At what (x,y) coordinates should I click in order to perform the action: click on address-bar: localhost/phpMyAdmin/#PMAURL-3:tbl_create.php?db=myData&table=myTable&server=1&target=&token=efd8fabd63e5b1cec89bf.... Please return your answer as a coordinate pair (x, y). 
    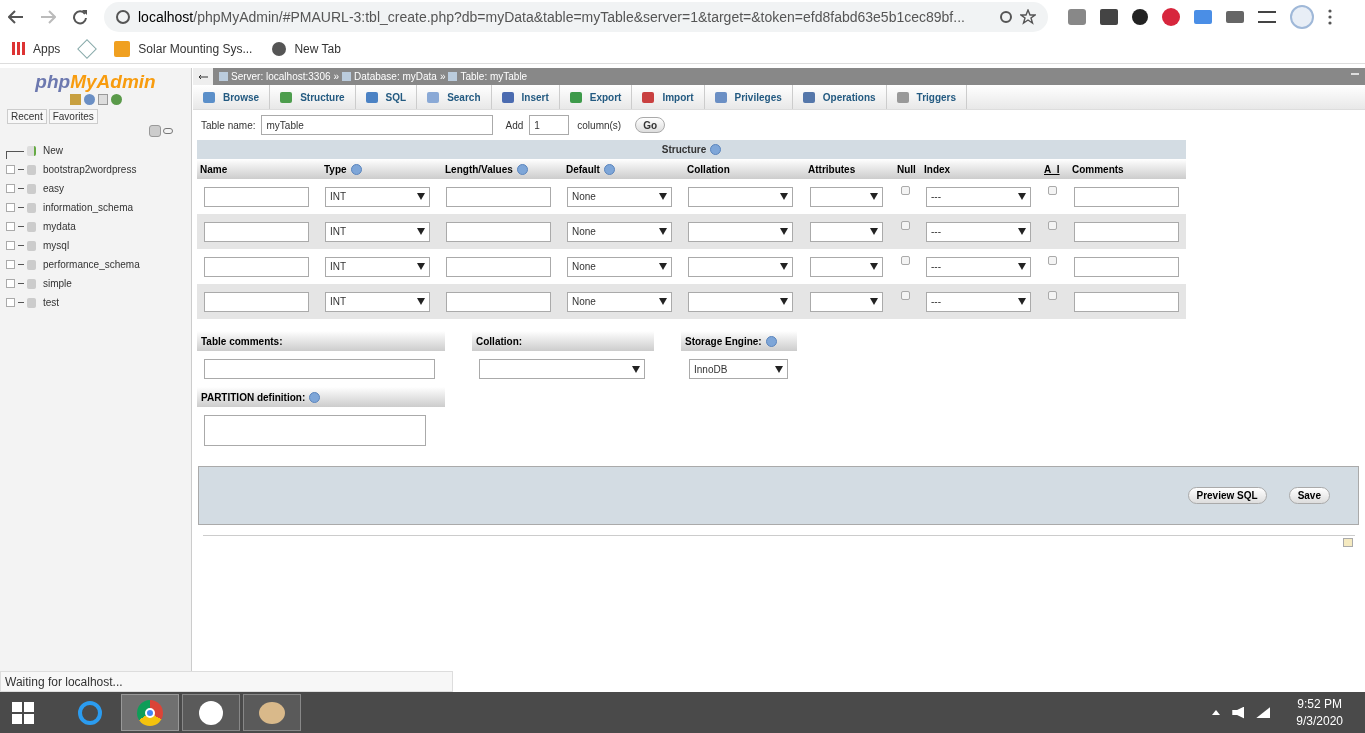
    Looking at the image, I should click on (576, 17).